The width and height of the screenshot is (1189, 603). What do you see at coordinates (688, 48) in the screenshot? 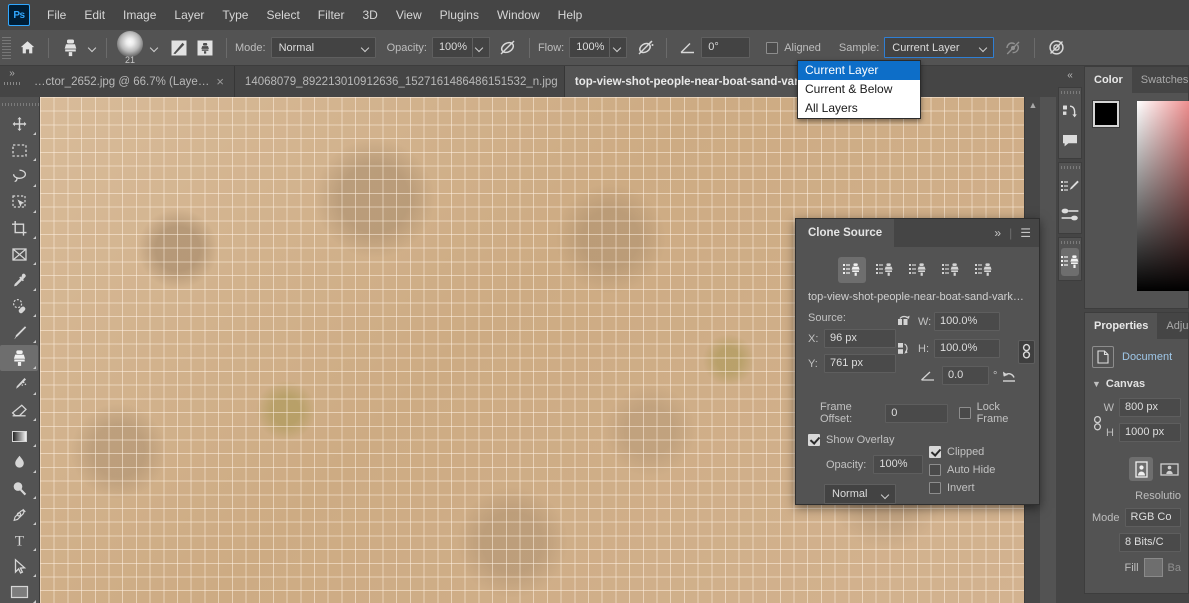
I see `brush-angle-button` at bounding box center [688, 48].